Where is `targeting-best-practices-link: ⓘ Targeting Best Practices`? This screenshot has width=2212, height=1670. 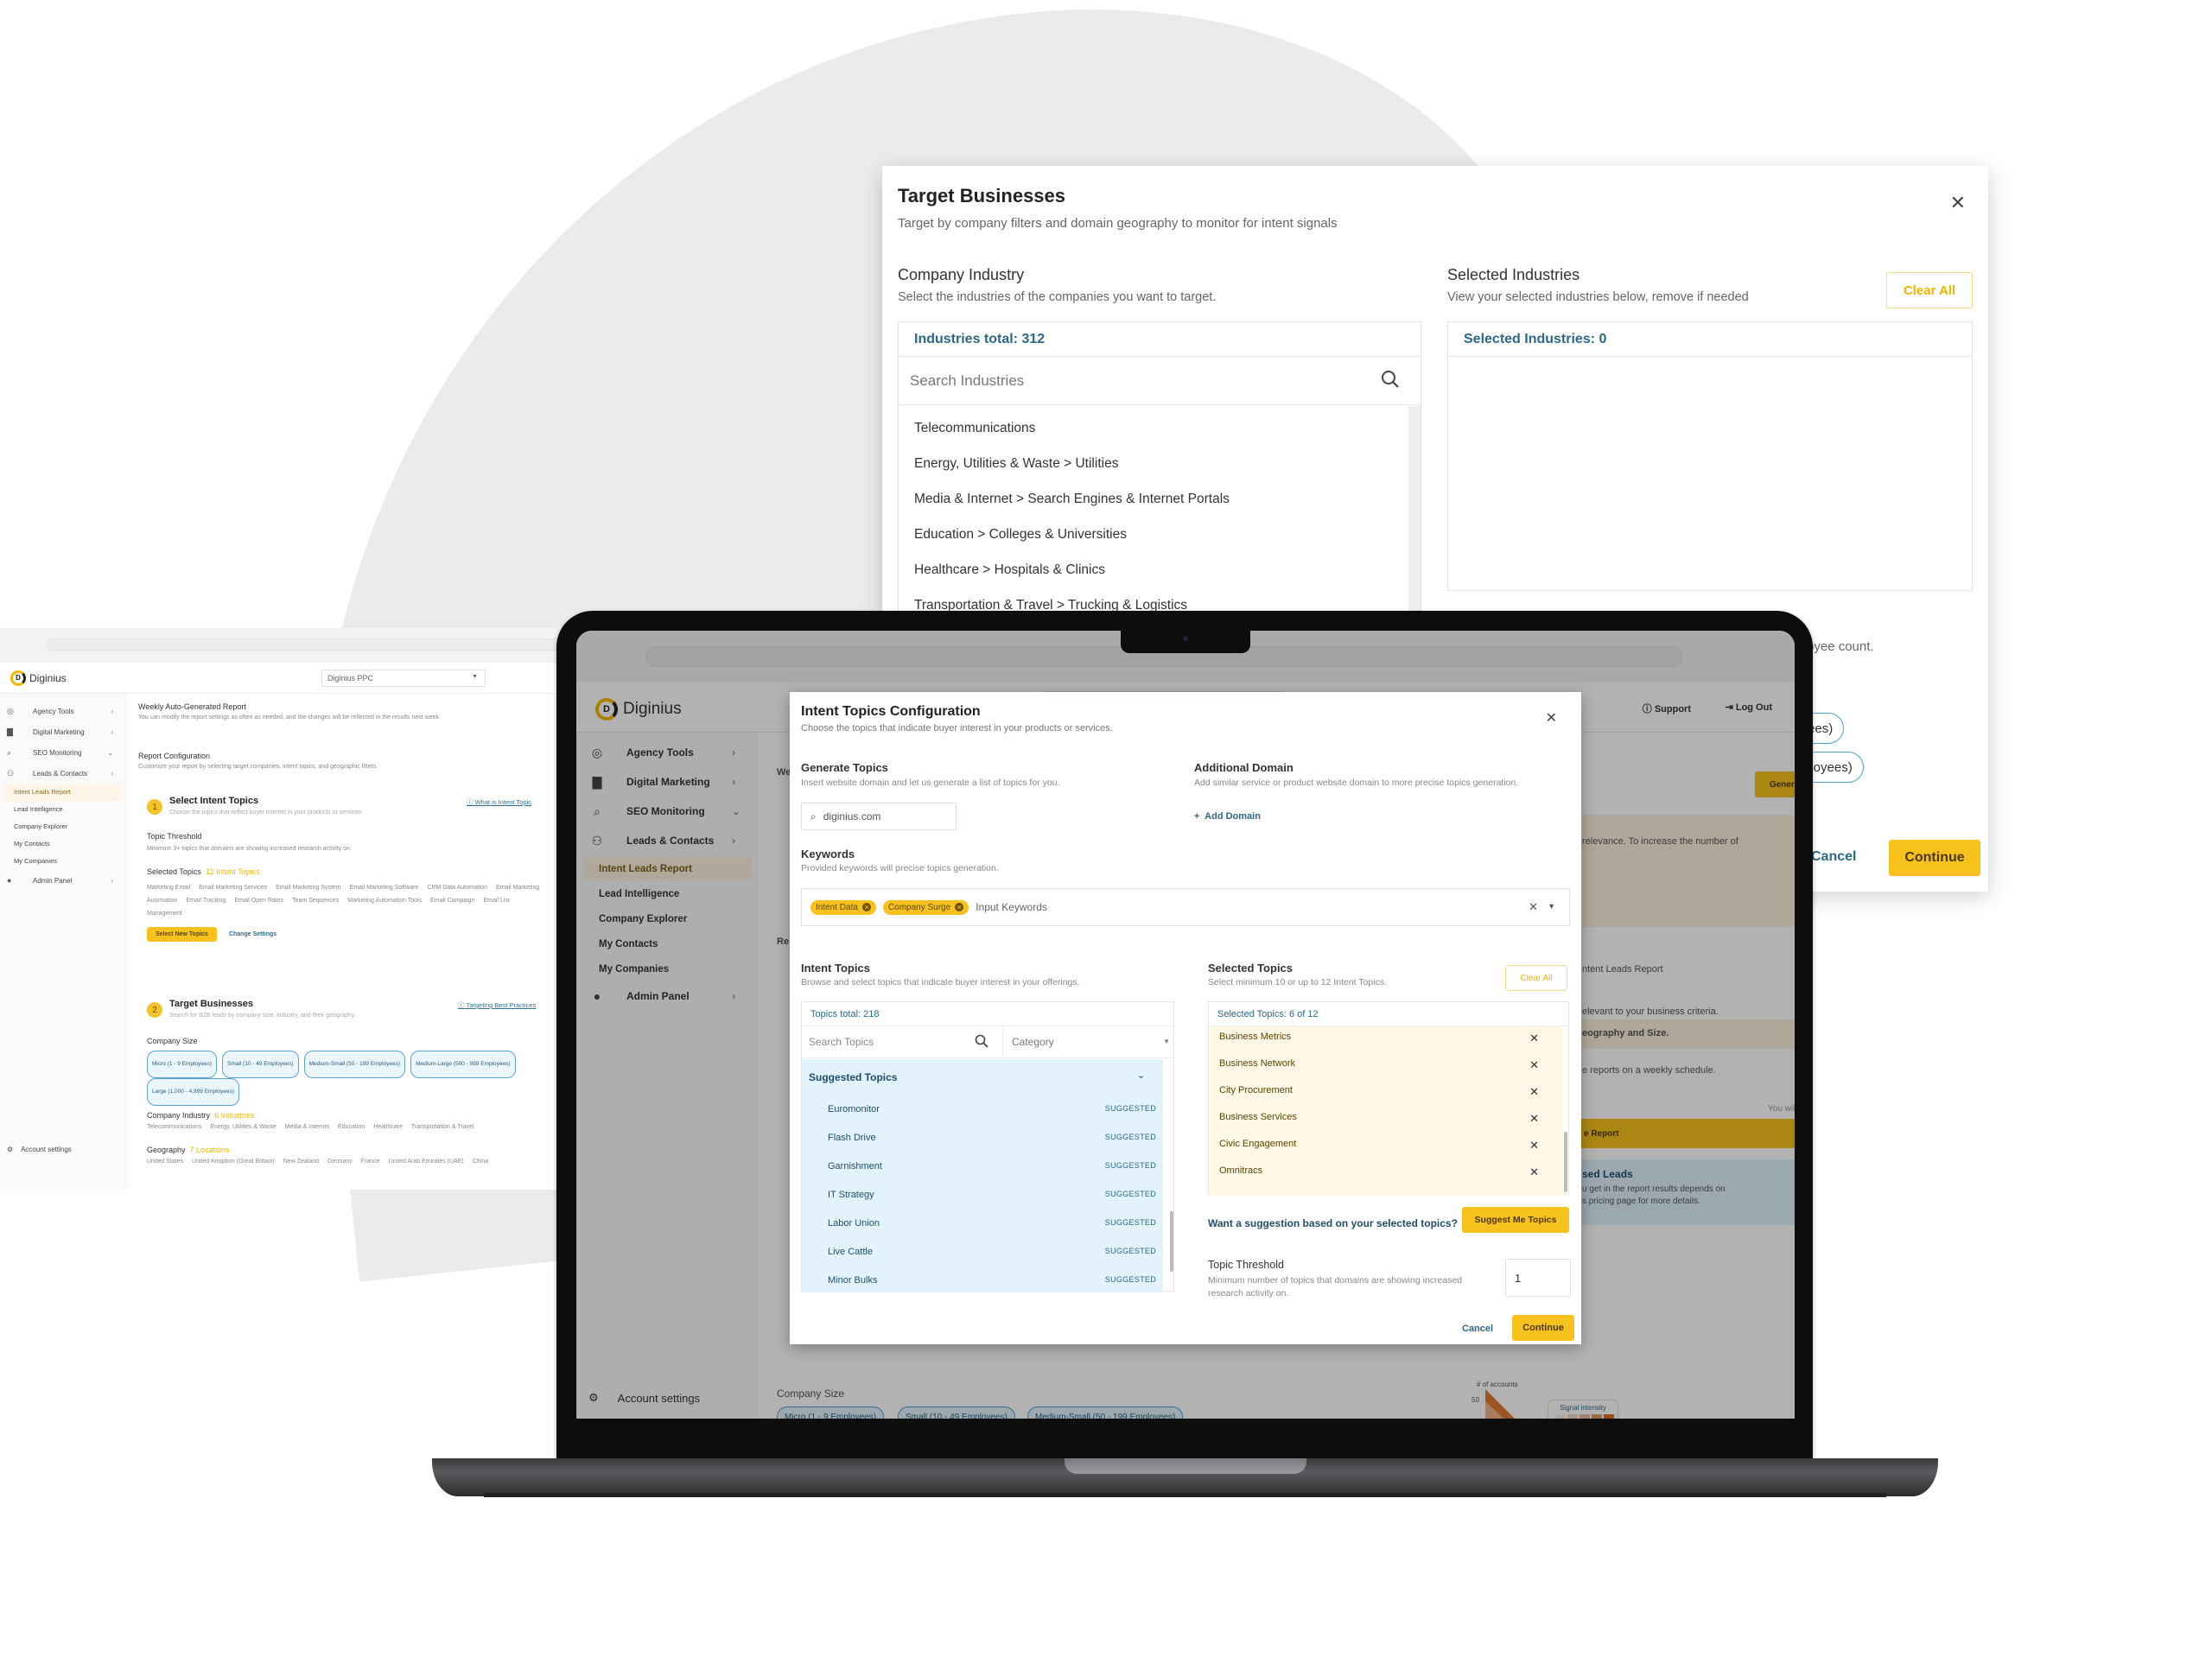
targeting-best-practices-link: ⓘ Targeting Best Practices is located at coordinates (497, 1005).